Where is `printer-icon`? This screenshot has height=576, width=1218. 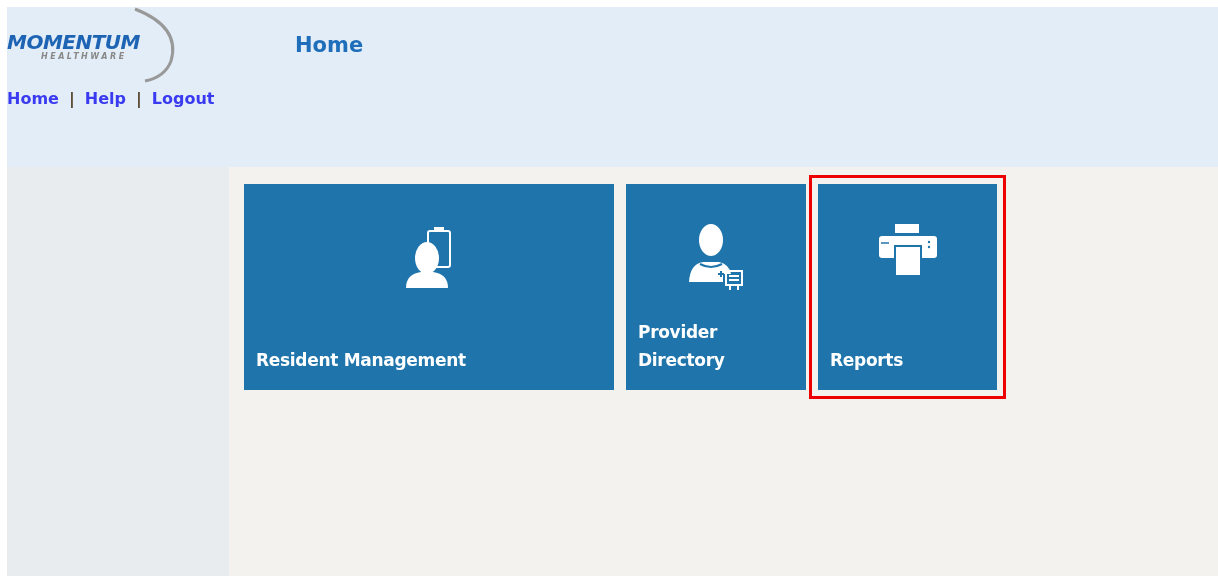 printer-icon is located at coordinates (907, 250).